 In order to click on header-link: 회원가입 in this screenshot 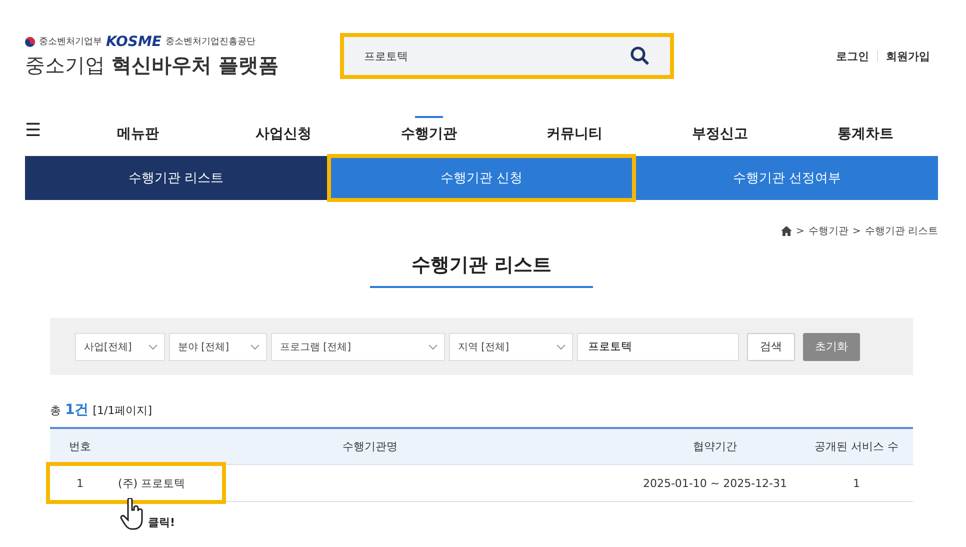, I will do `click(908, 56)`.